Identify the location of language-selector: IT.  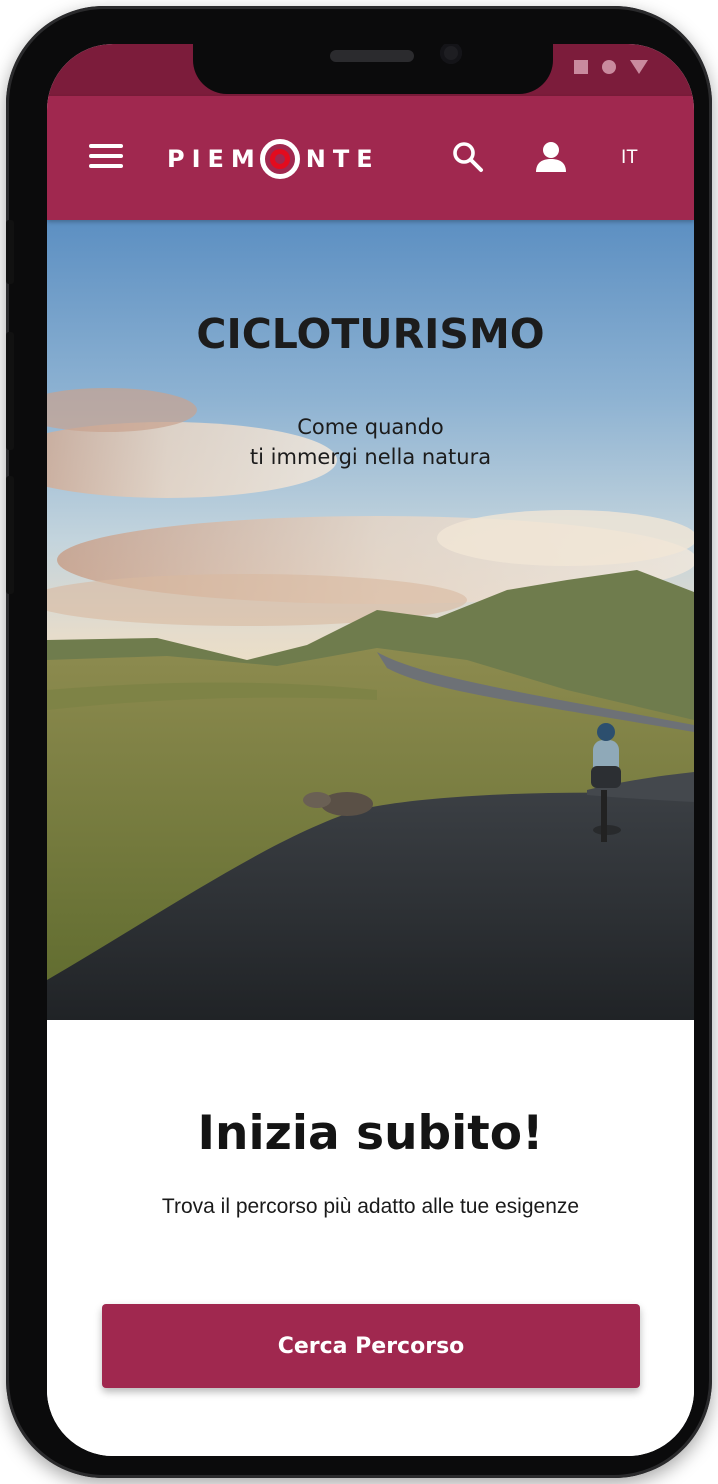
(636, 158).